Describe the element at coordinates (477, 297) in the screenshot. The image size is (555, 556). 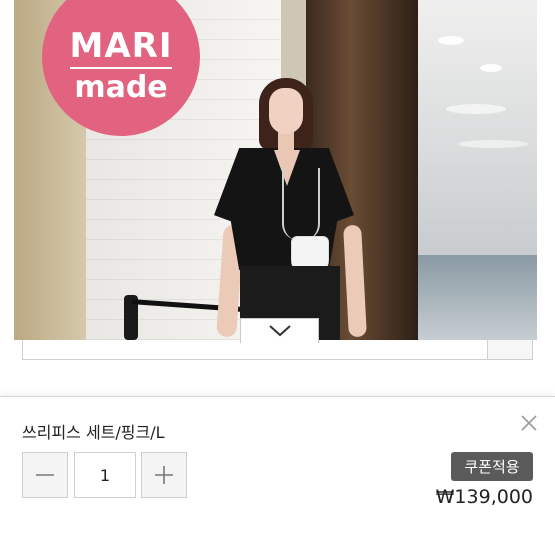
I see `photo-counter` at that location.